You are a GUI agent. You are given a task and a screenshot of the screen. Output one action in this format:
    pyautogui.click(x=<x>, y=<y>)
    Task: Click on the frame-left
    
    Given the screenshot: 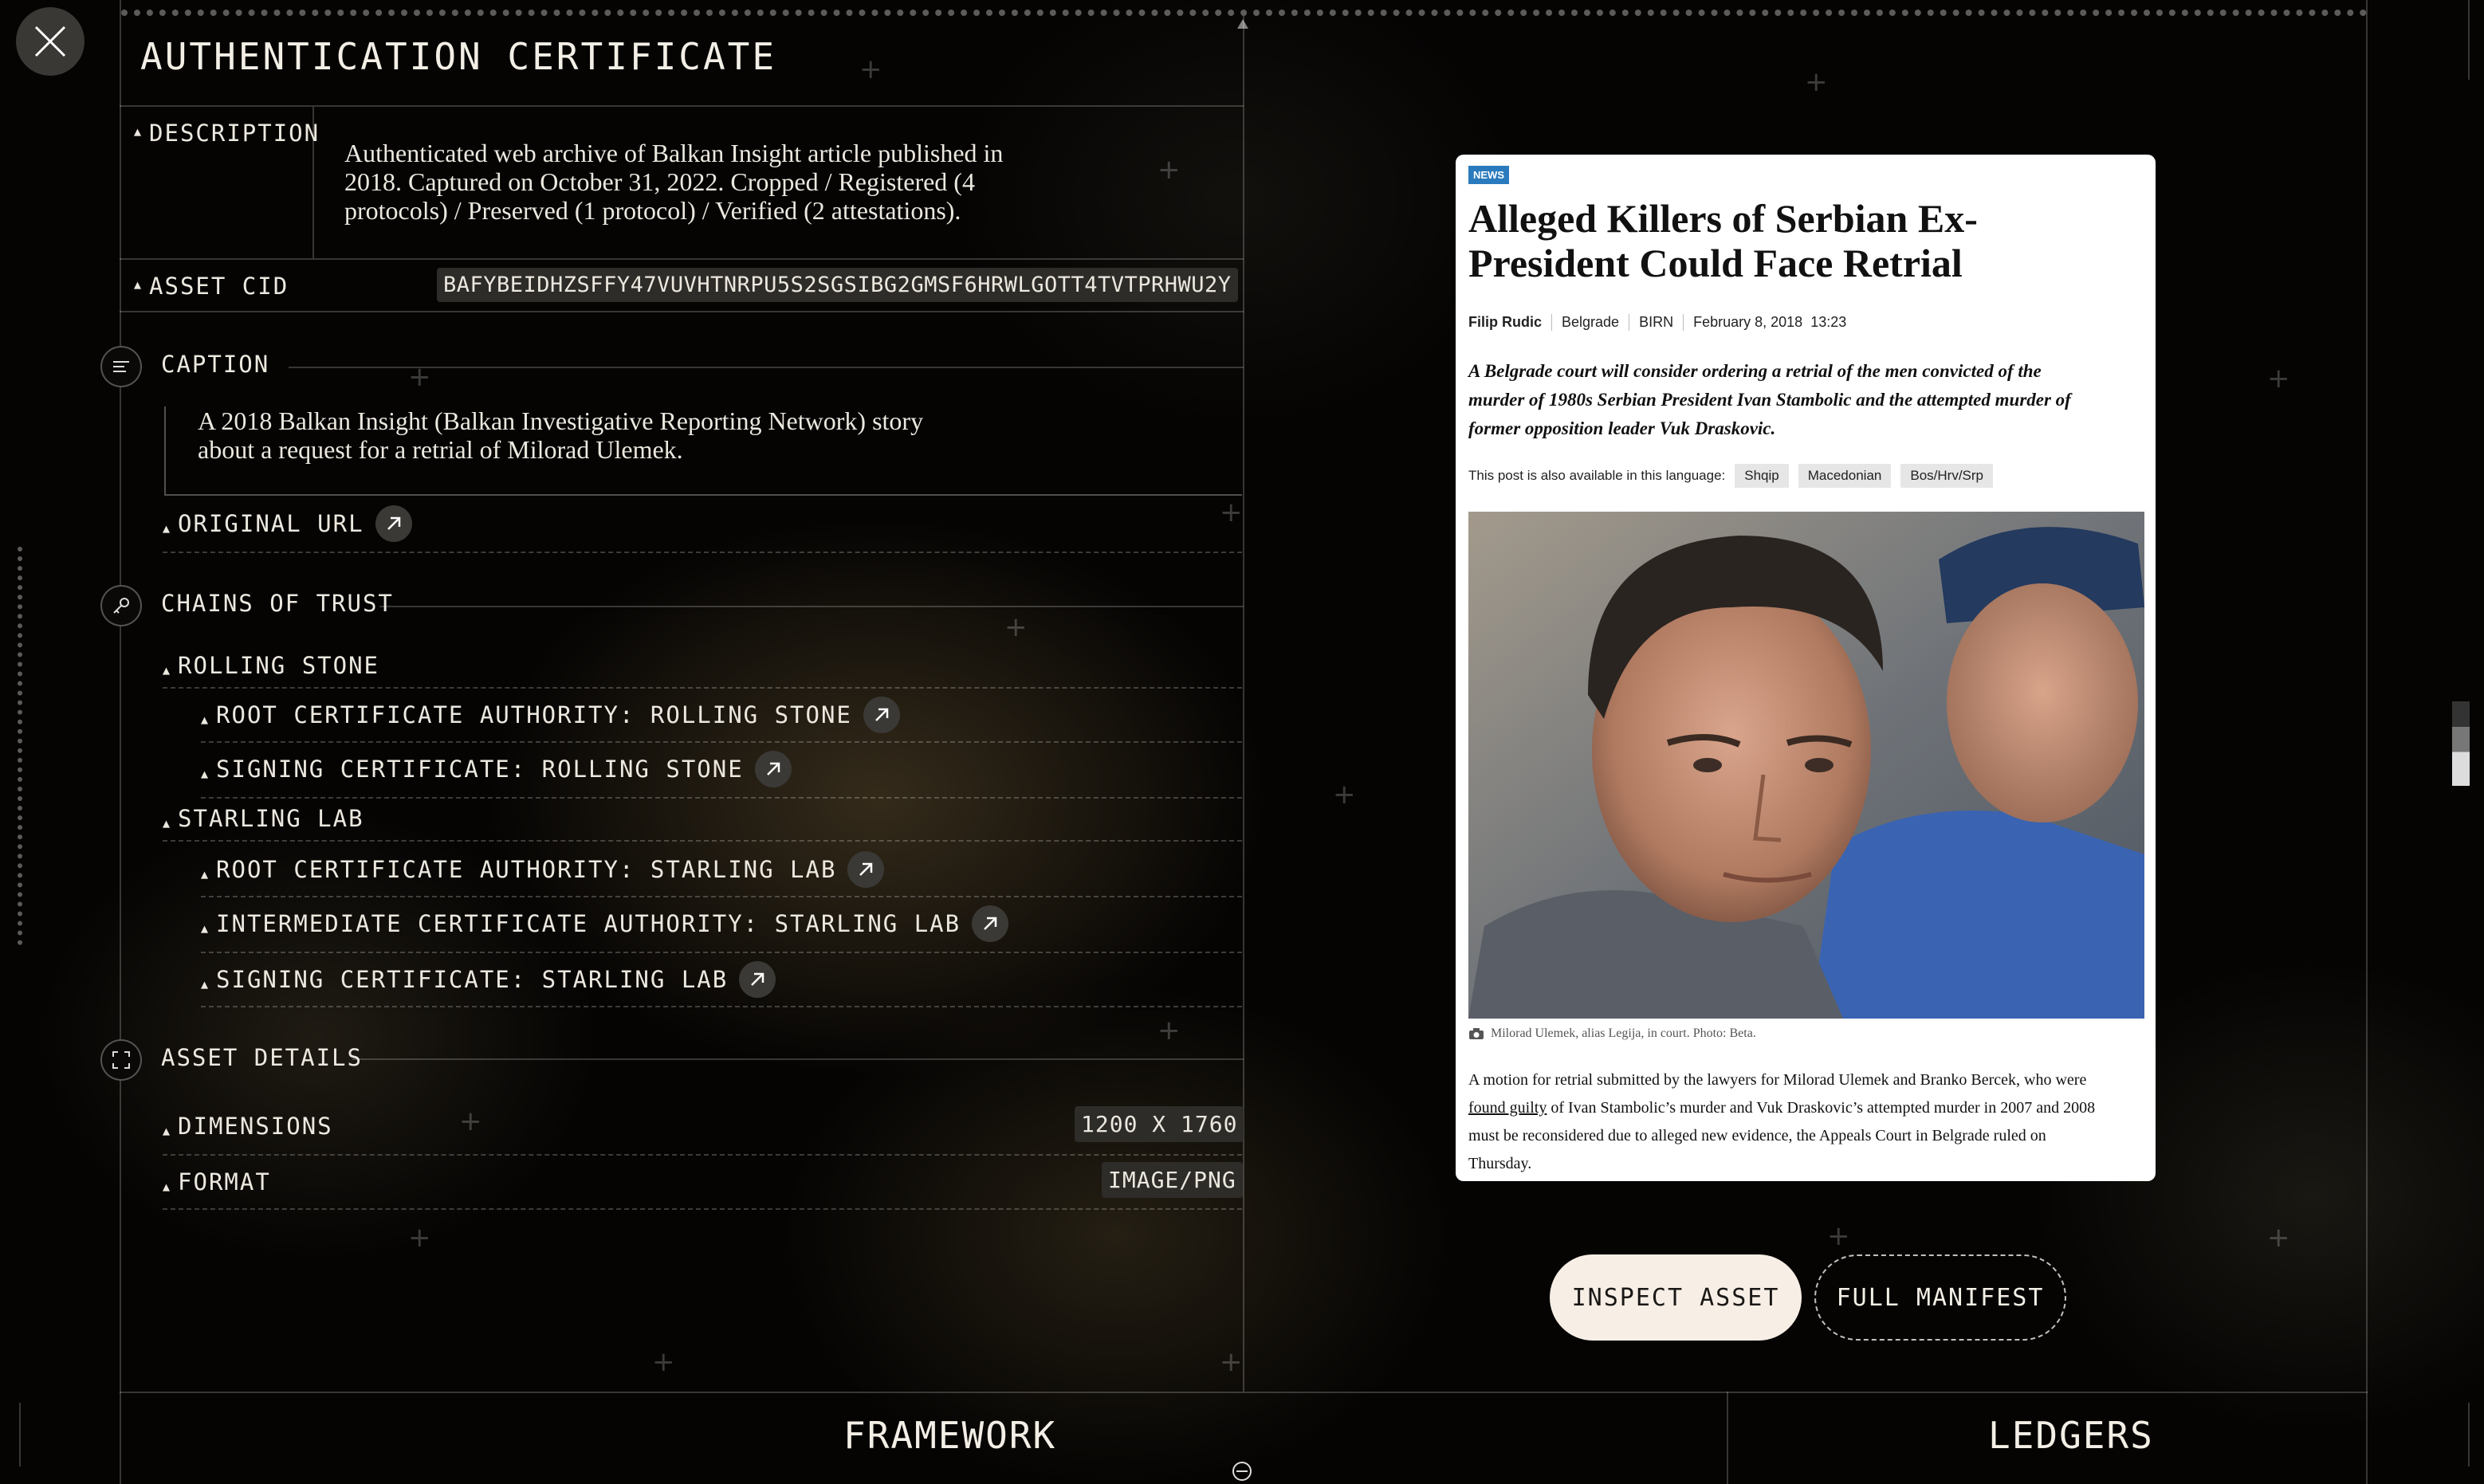 What is the action you would take?
    pyautogui.click(x=121, y=742)
    